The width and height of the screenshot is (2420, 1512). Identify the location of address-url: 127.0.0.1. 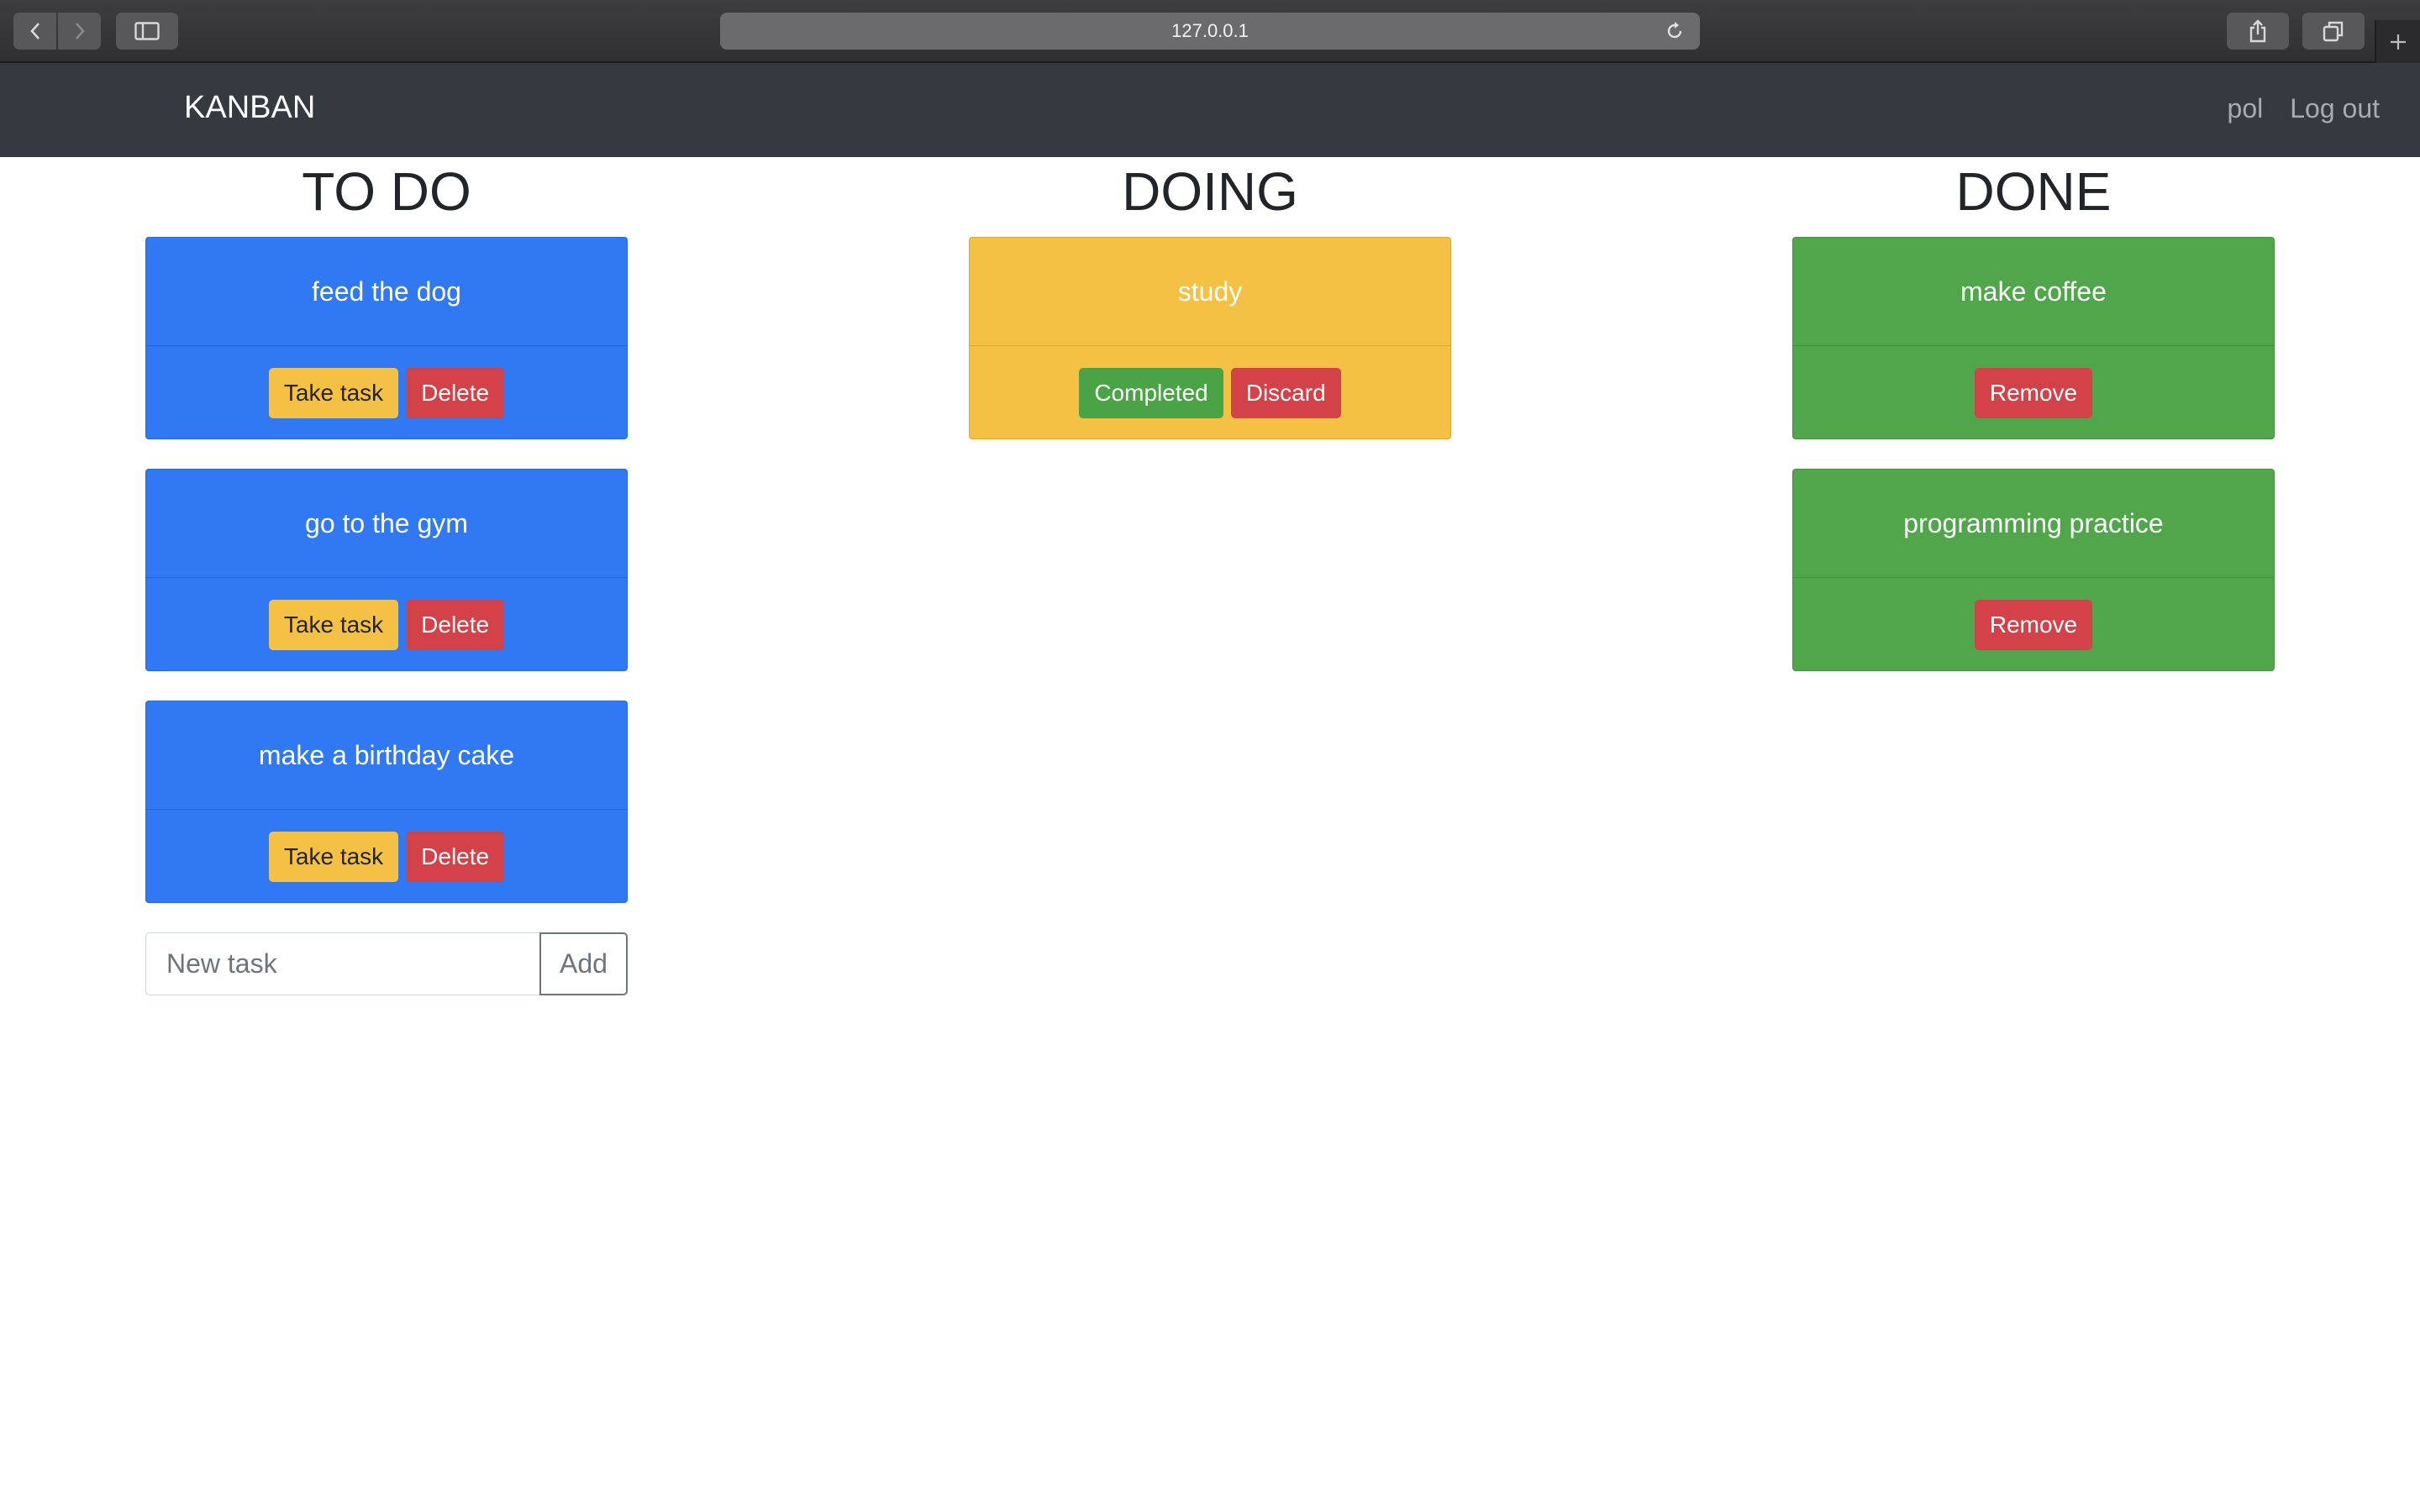
(1210, 30).